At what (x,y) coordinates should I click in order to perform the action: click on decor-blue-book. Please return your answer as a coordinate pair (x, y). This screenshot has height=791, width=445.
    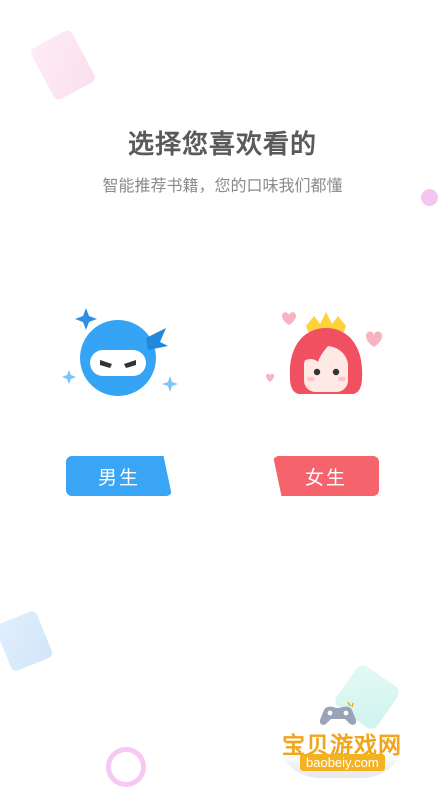
    Looking at the image, I should click on (27, 641).